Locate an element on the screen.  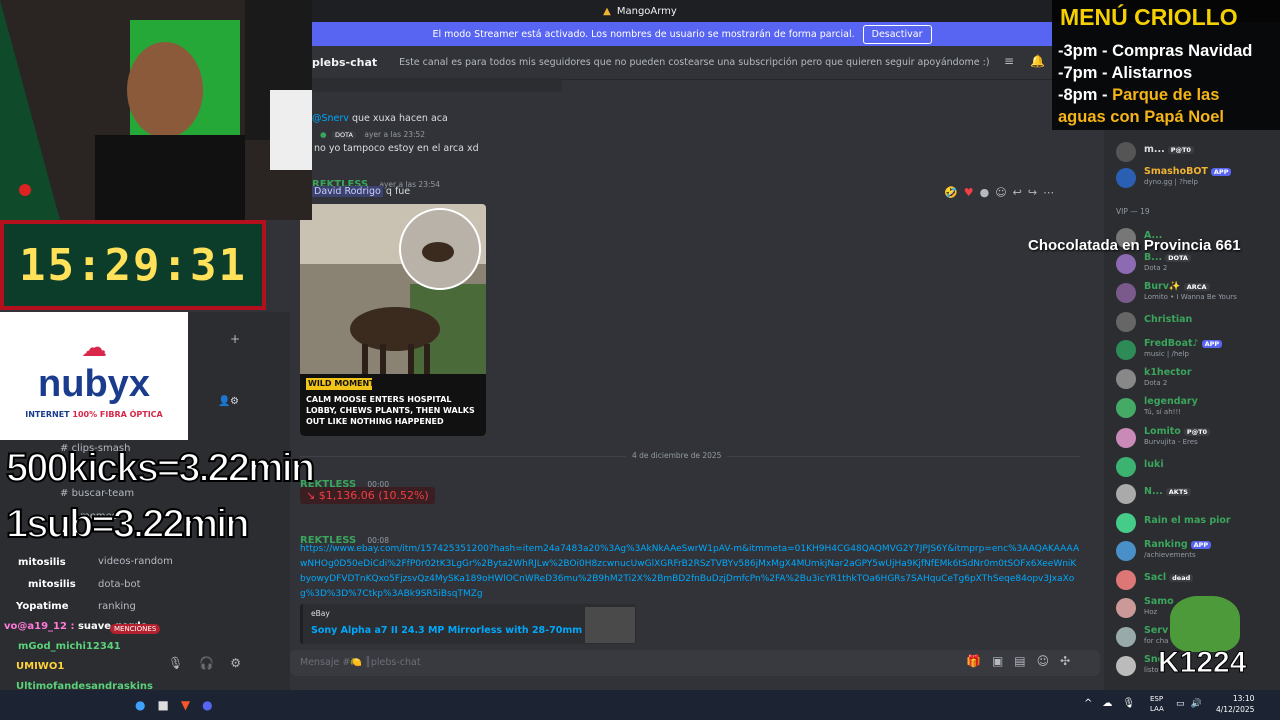
settings-gear-icon: ⚙ is located at coordinates (234, 401).